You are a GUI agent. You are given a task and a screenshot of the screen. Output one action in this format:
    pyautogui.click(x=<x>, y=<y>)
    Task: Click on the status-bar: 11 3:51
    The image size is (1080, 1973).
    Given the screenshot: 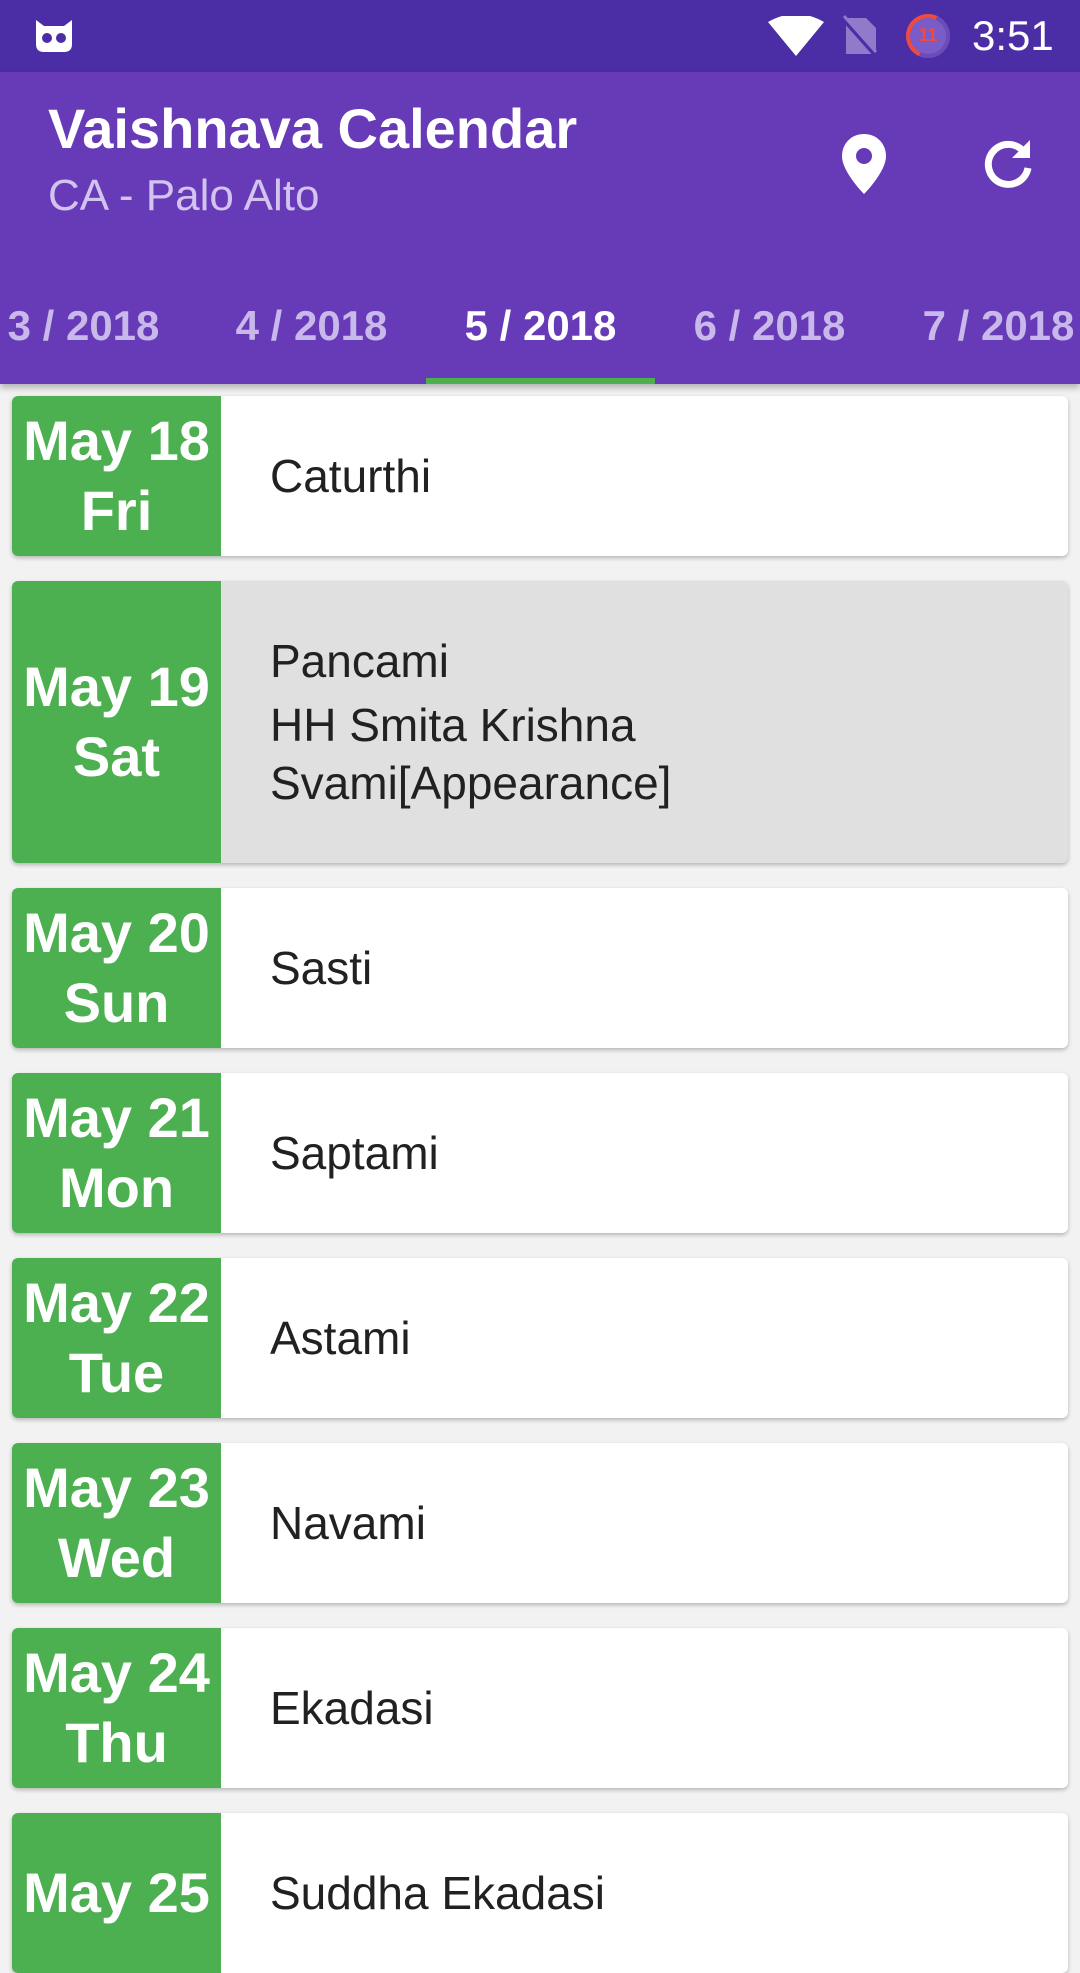 What is the action you would take?
    pyautogui.click(x=540, y=36)
    